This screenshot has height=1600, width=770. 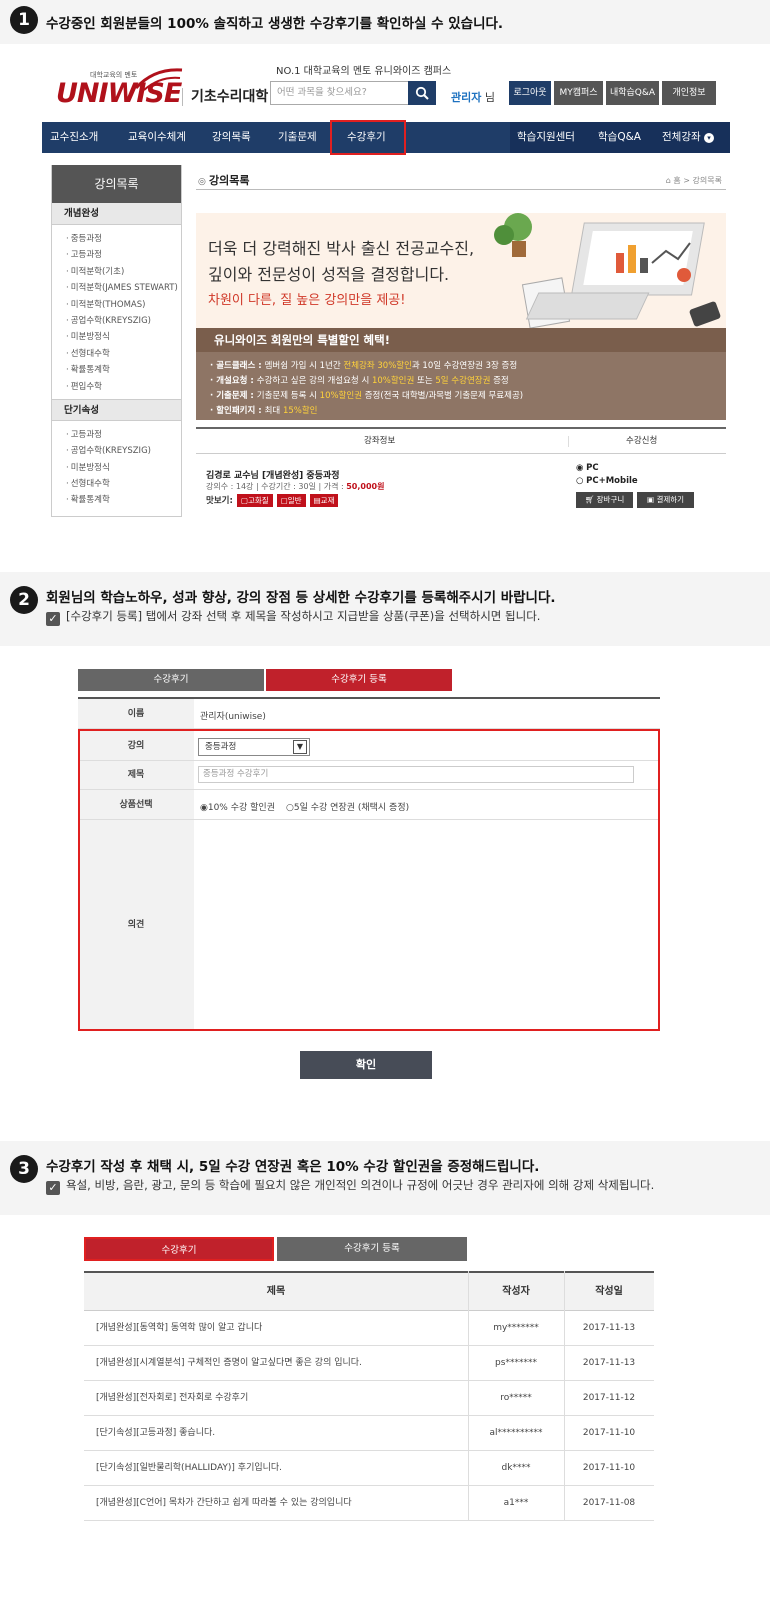 I want to click on sidebar-category-short: 단기속성, so click(x=116, y=409).